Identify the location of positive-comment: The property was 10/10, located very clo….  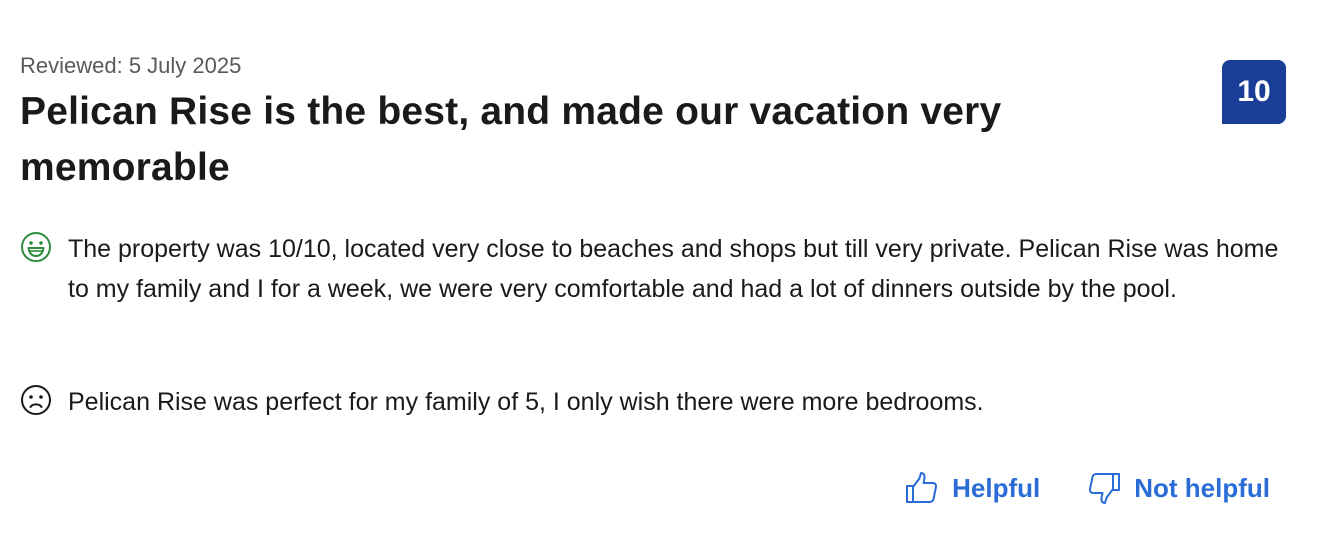
(655, 269).